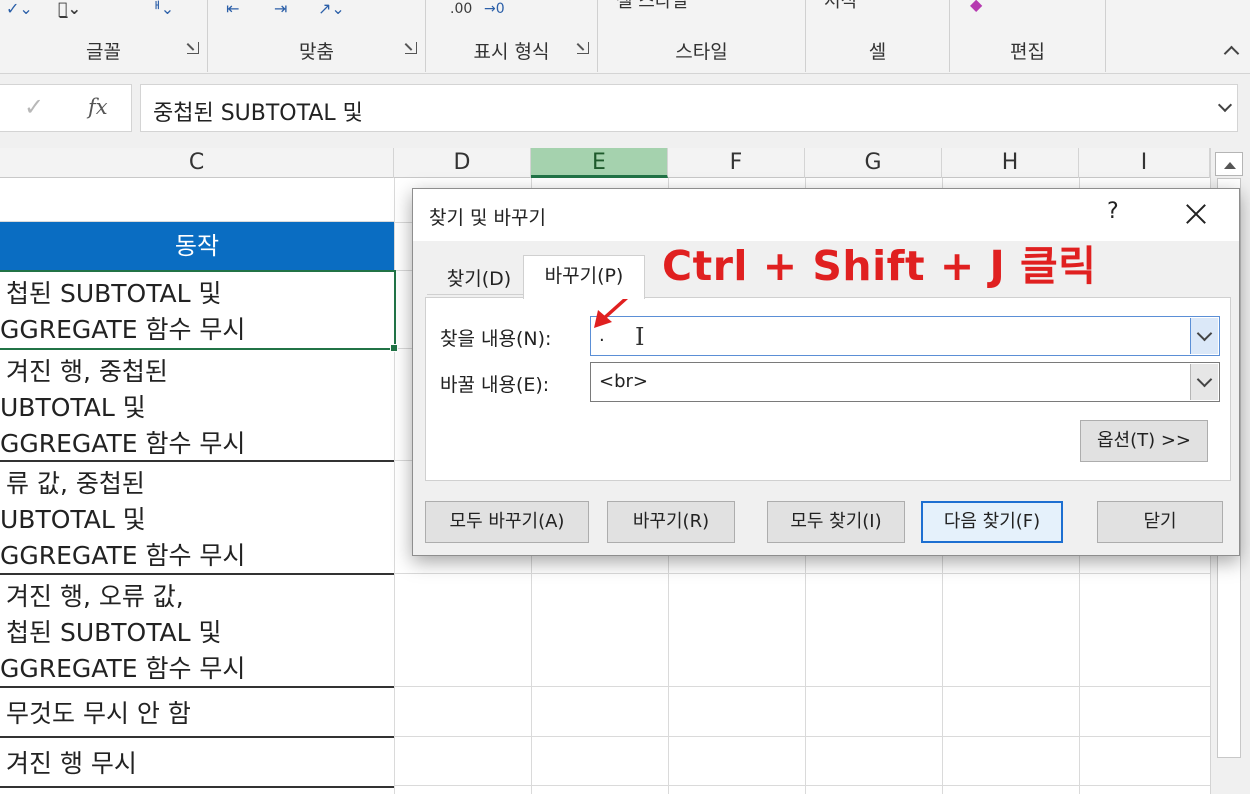 This screenshot has height=794, width=1250. I want to click on column-header-e: E, so click(599, 163).